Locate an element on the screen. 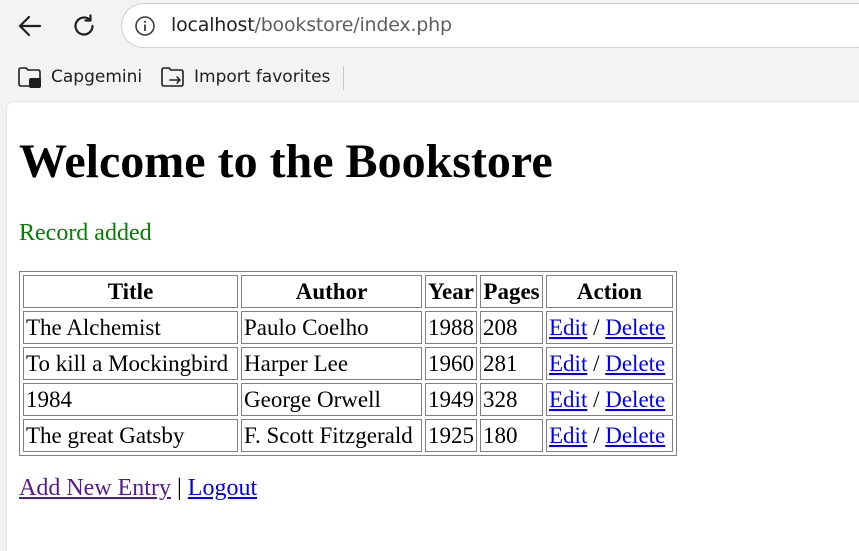 The image size is (859, 551). cell-author: Harper Lee is located at coordinates (331, 363).